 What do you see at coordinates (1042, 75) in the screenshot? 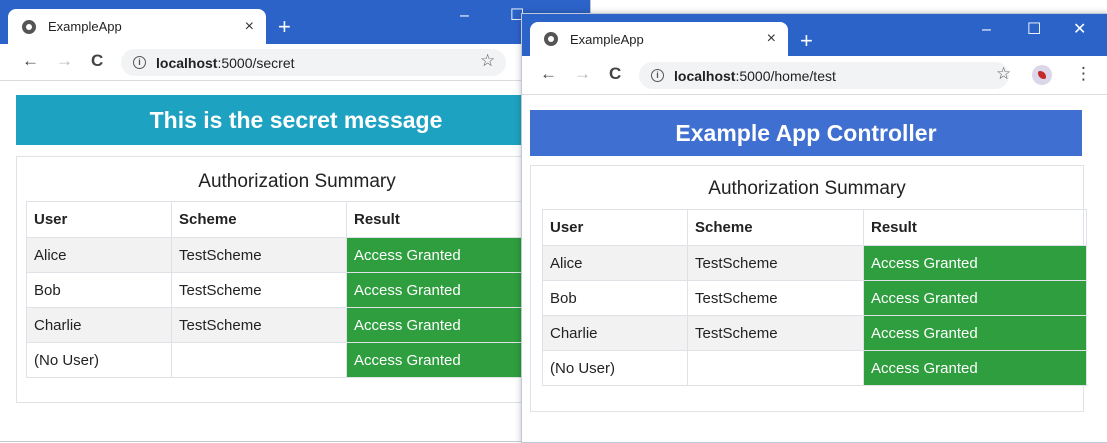
I see `profile-avatar` at bounding box center [1042, 75].